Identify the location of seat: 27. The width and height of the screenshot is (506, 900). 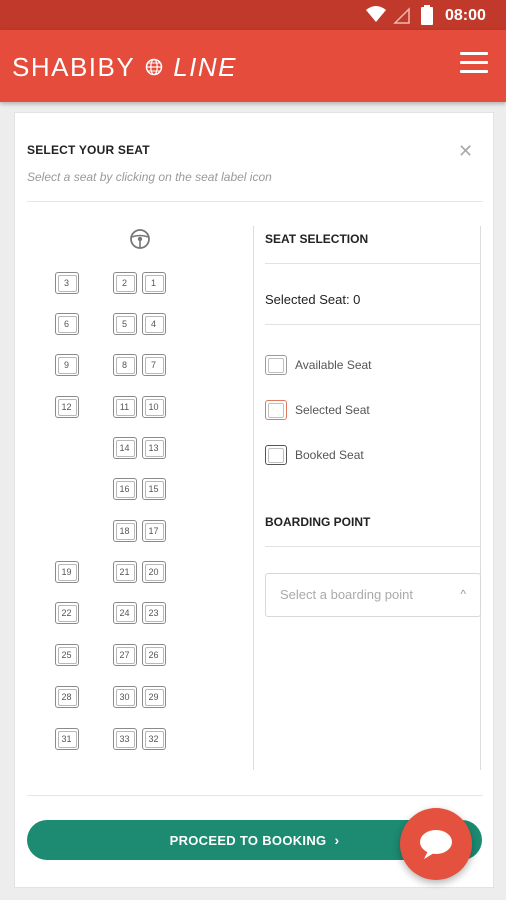
(125, 655).